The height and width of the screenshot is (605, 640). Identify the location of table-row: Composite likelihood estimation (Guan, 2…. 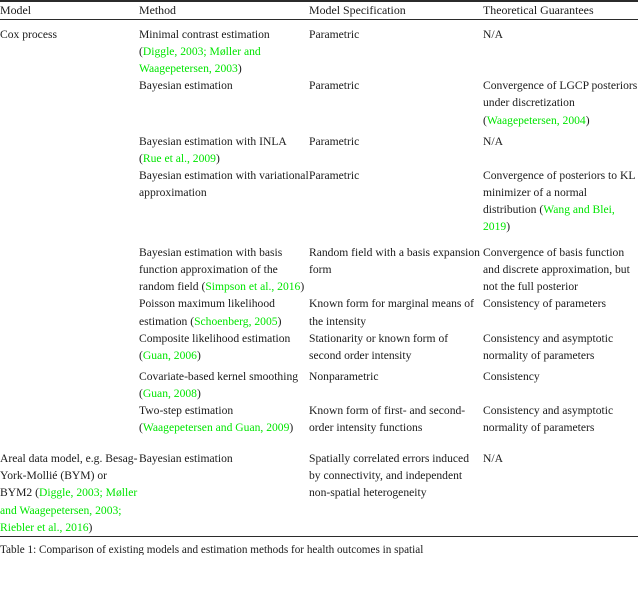
(319, 347).